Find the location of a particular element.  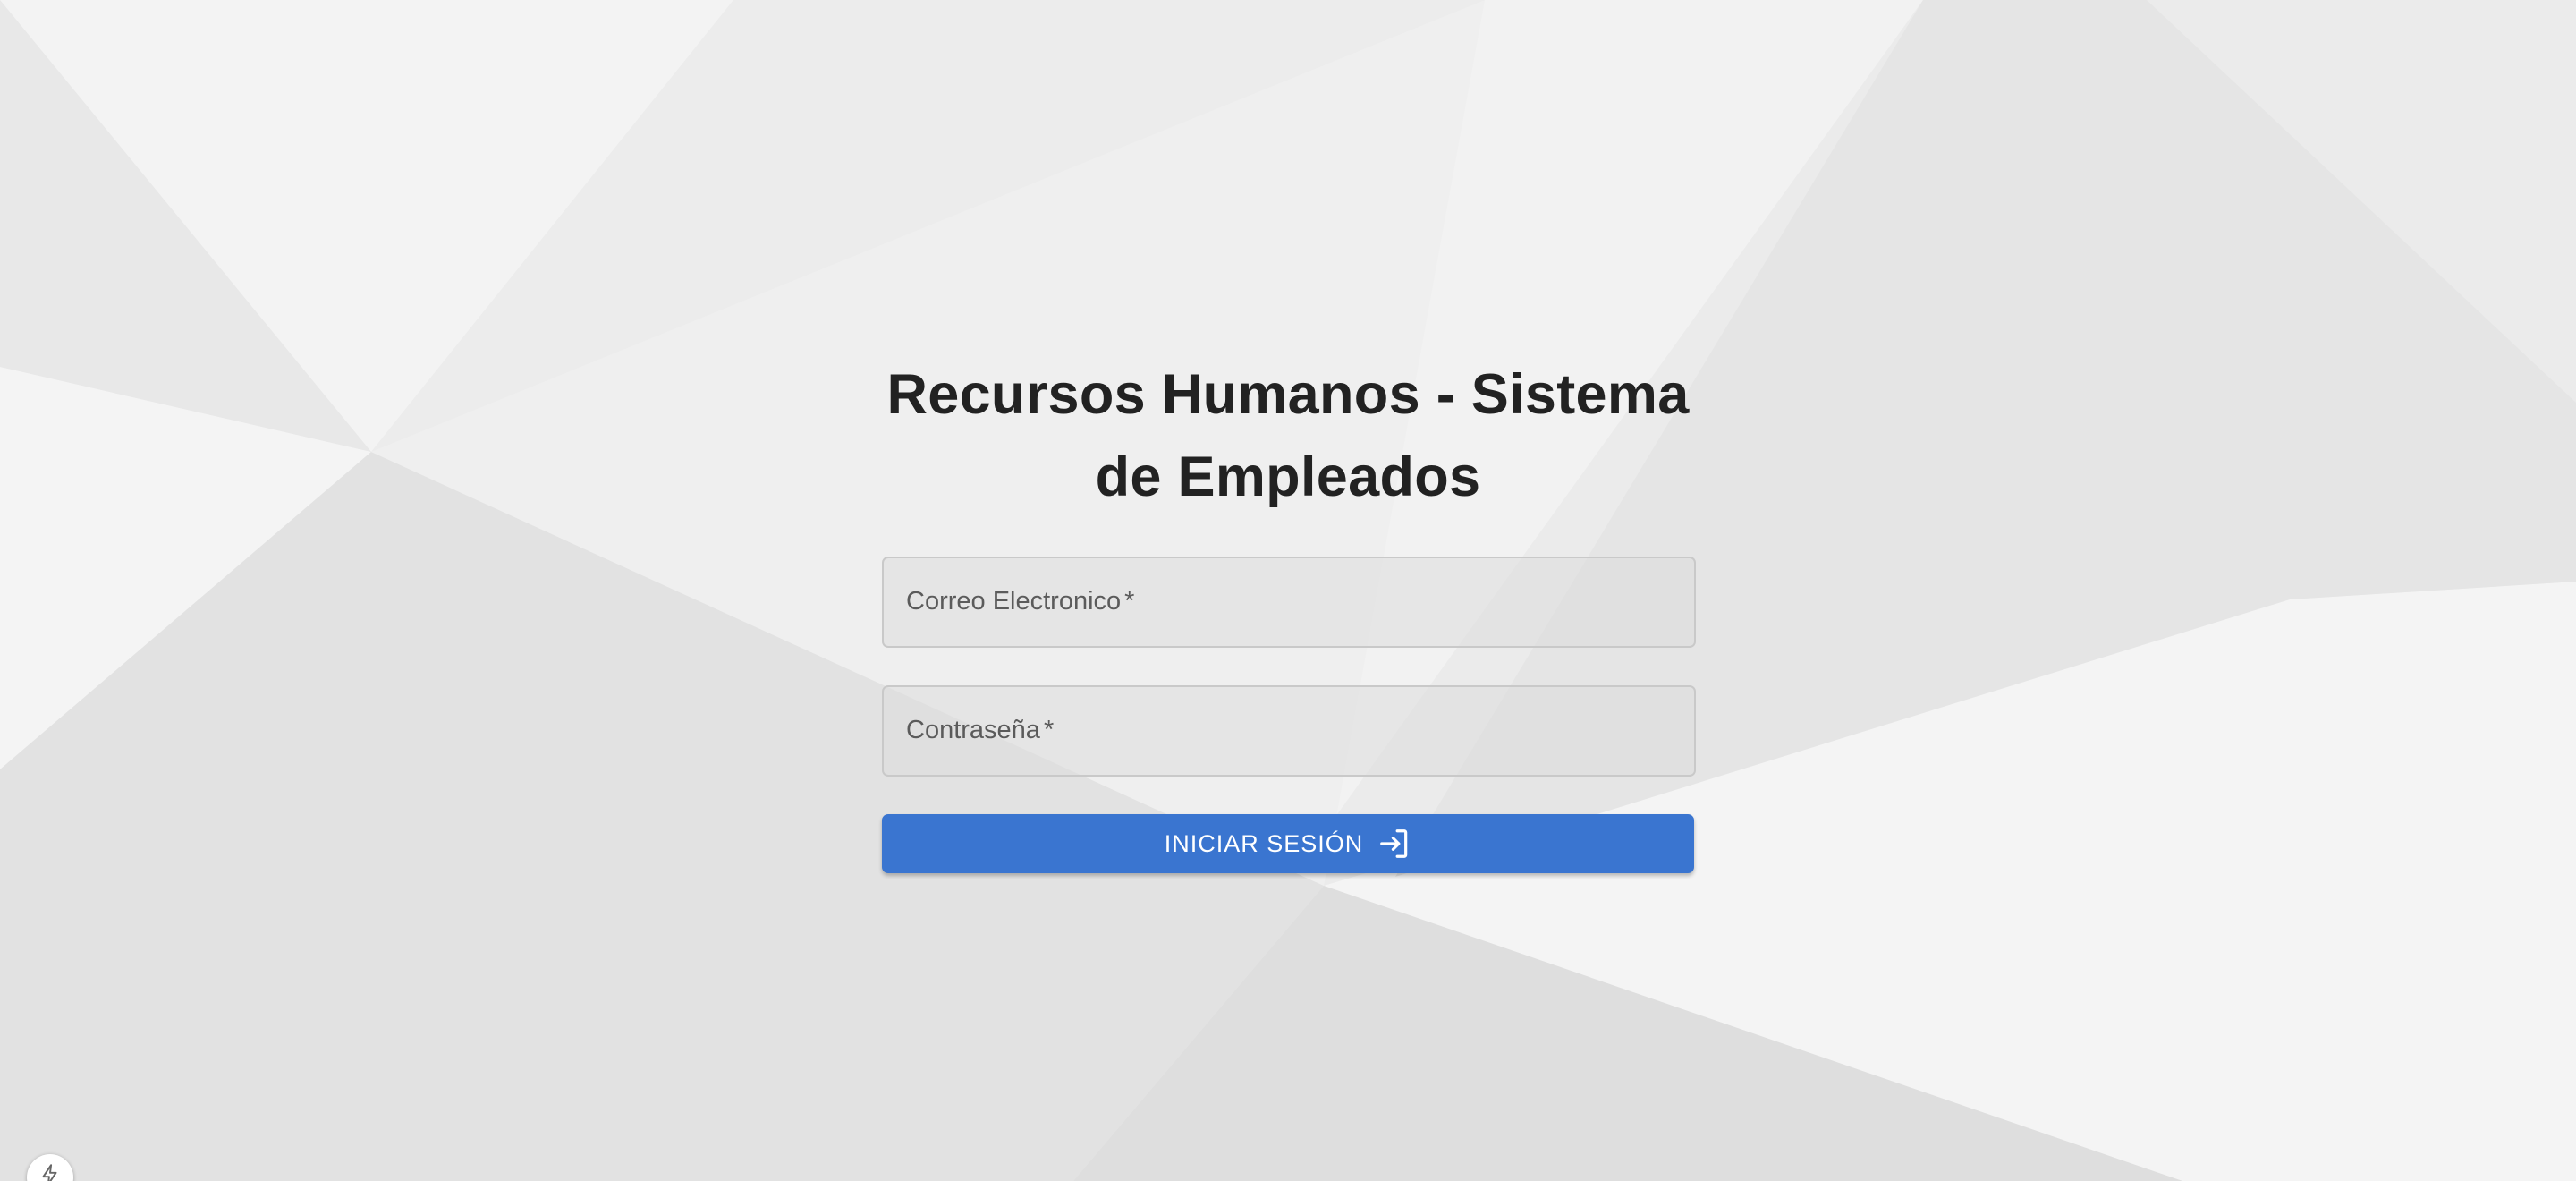

bolt-icon is located at coordinates (50, 1172).